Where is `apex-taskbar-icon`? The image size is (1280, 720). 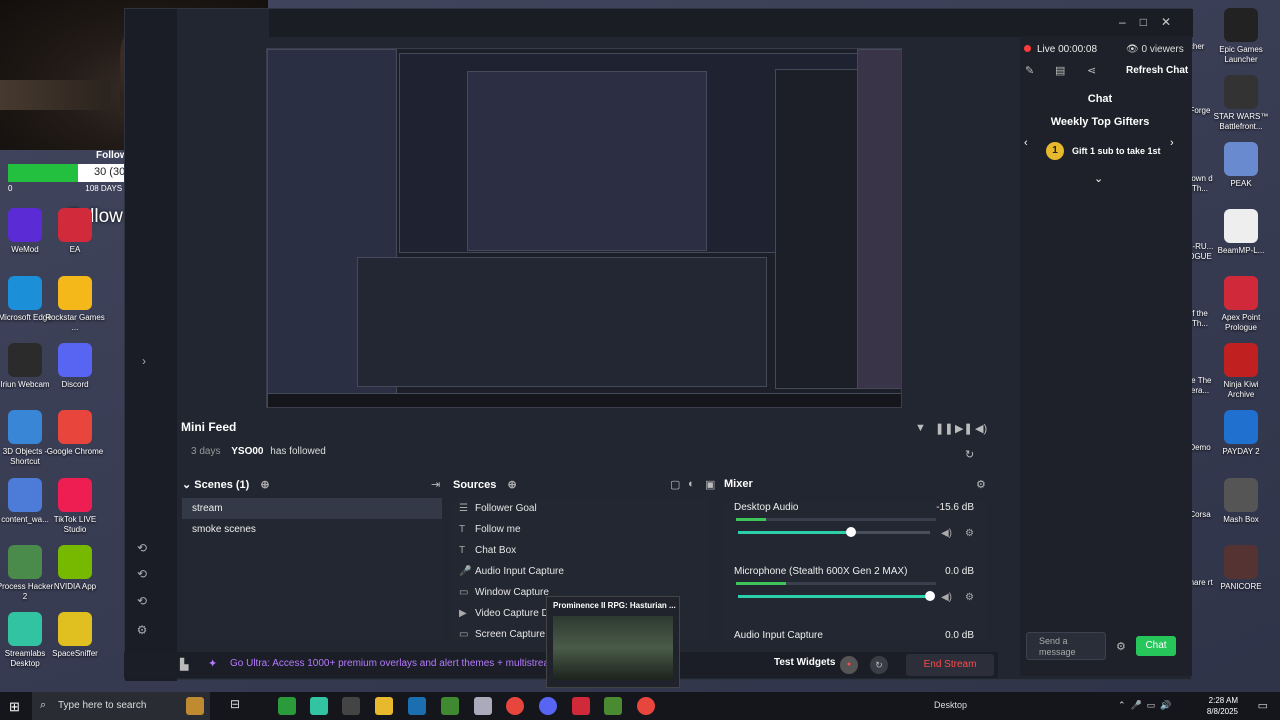 apex-taskbar-icon is located at coordinates (581, 706).